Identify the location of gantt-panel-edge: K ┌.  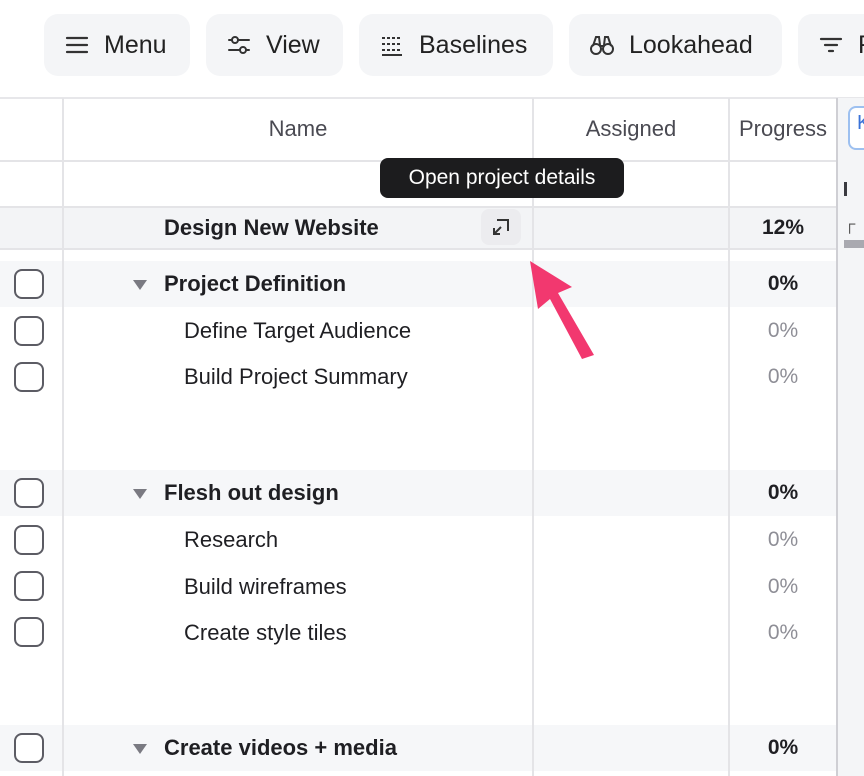
(850, 437).